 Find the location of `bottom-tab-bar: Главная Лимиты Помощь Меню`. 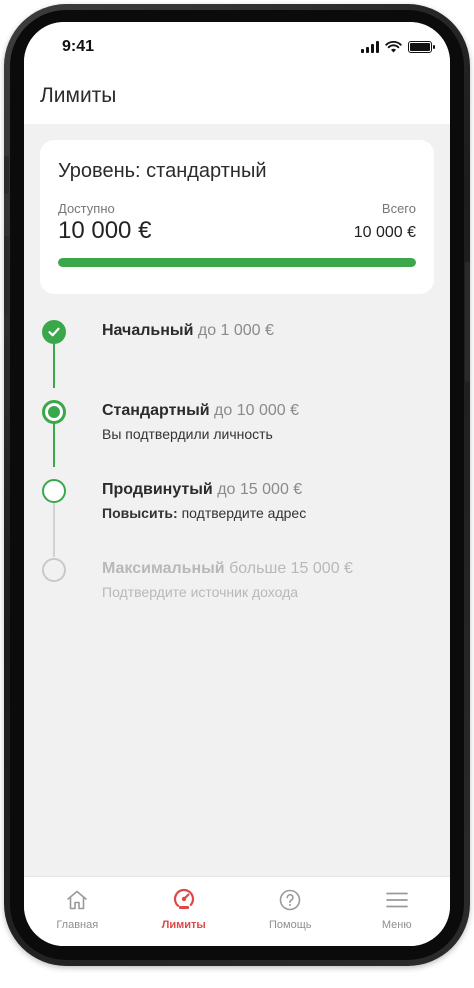

bottom-tab-bar: Главная Лимиты Помощь Меню is located at coordinates (237, 911).